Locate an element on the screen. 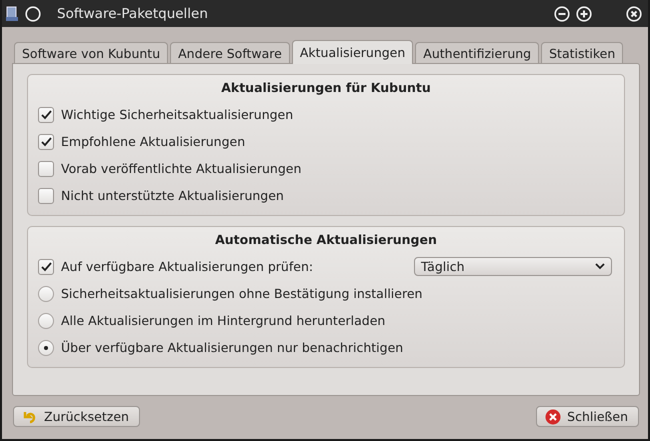 The height and width of the screenshot is (441, 650). undo-icon is located at coordinates (30, 417).